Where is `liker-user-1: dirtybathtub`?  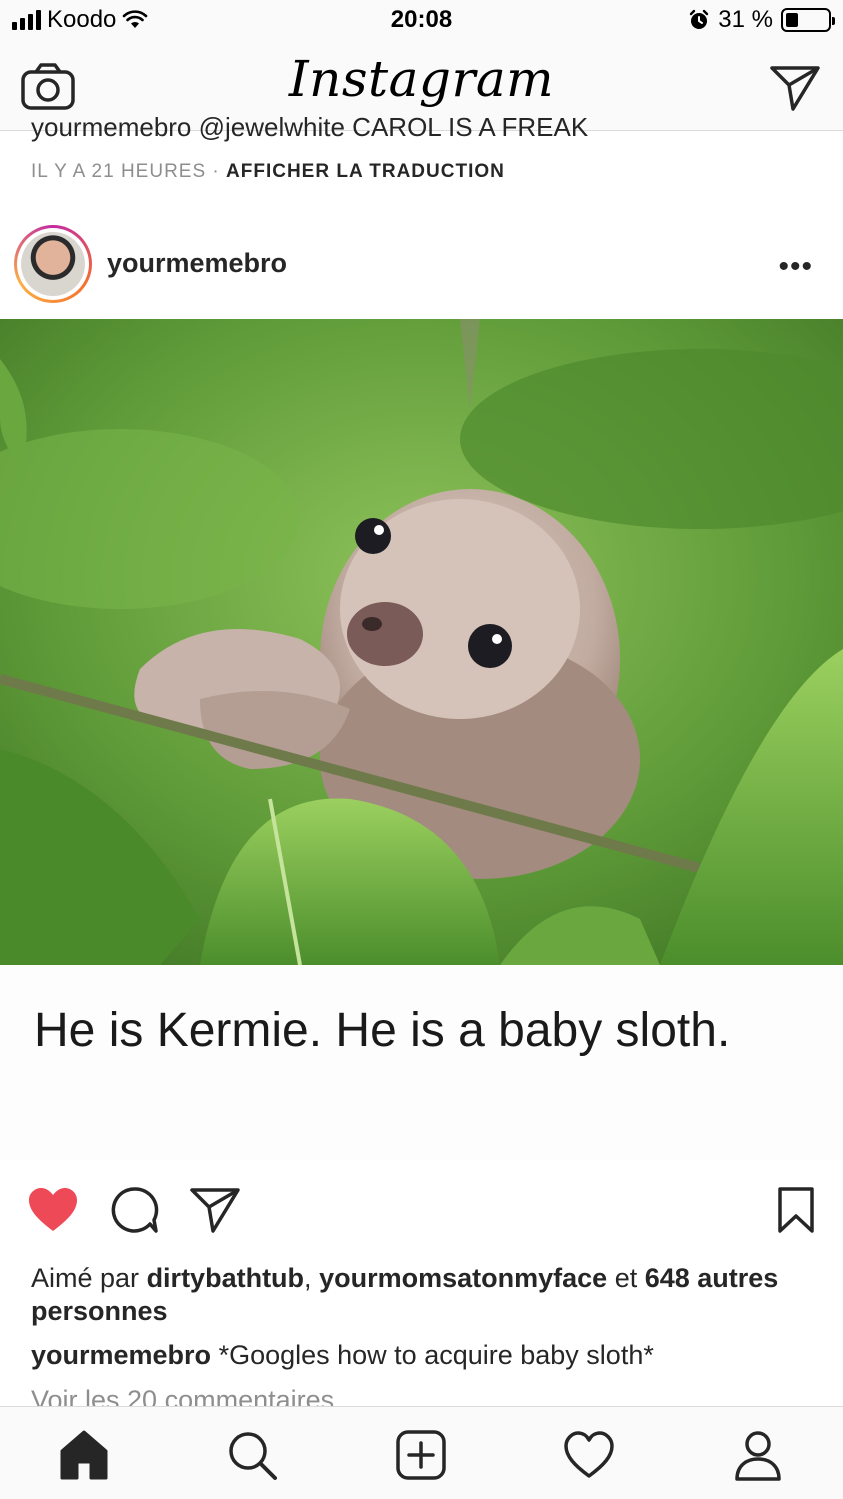
liker-user-1: dirtybathtub is located at coordinates (225, 1278).